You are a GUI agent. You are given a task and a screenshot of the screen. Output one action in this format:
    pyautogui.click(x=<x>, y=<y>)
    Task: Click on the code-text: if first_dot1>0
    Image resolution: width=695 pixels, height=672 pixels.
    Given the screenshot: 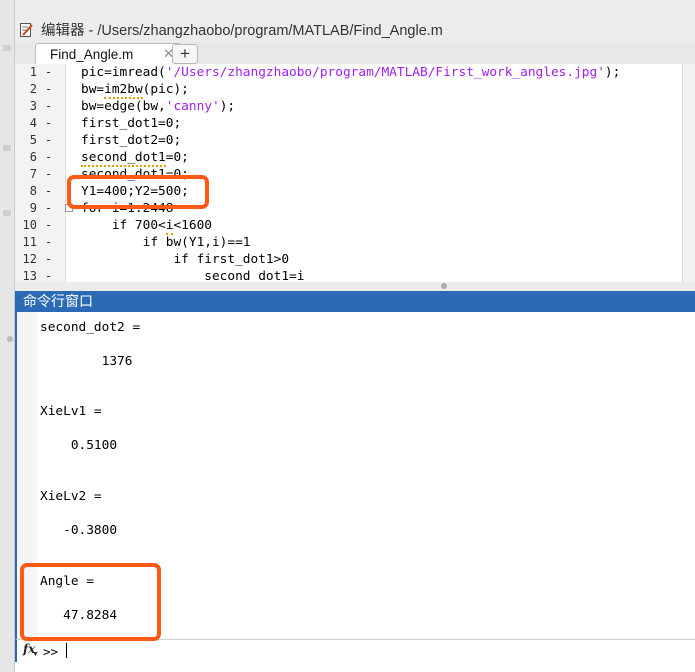 What is the action you would take?
    pyautogui.click(x=185, y=259)
    